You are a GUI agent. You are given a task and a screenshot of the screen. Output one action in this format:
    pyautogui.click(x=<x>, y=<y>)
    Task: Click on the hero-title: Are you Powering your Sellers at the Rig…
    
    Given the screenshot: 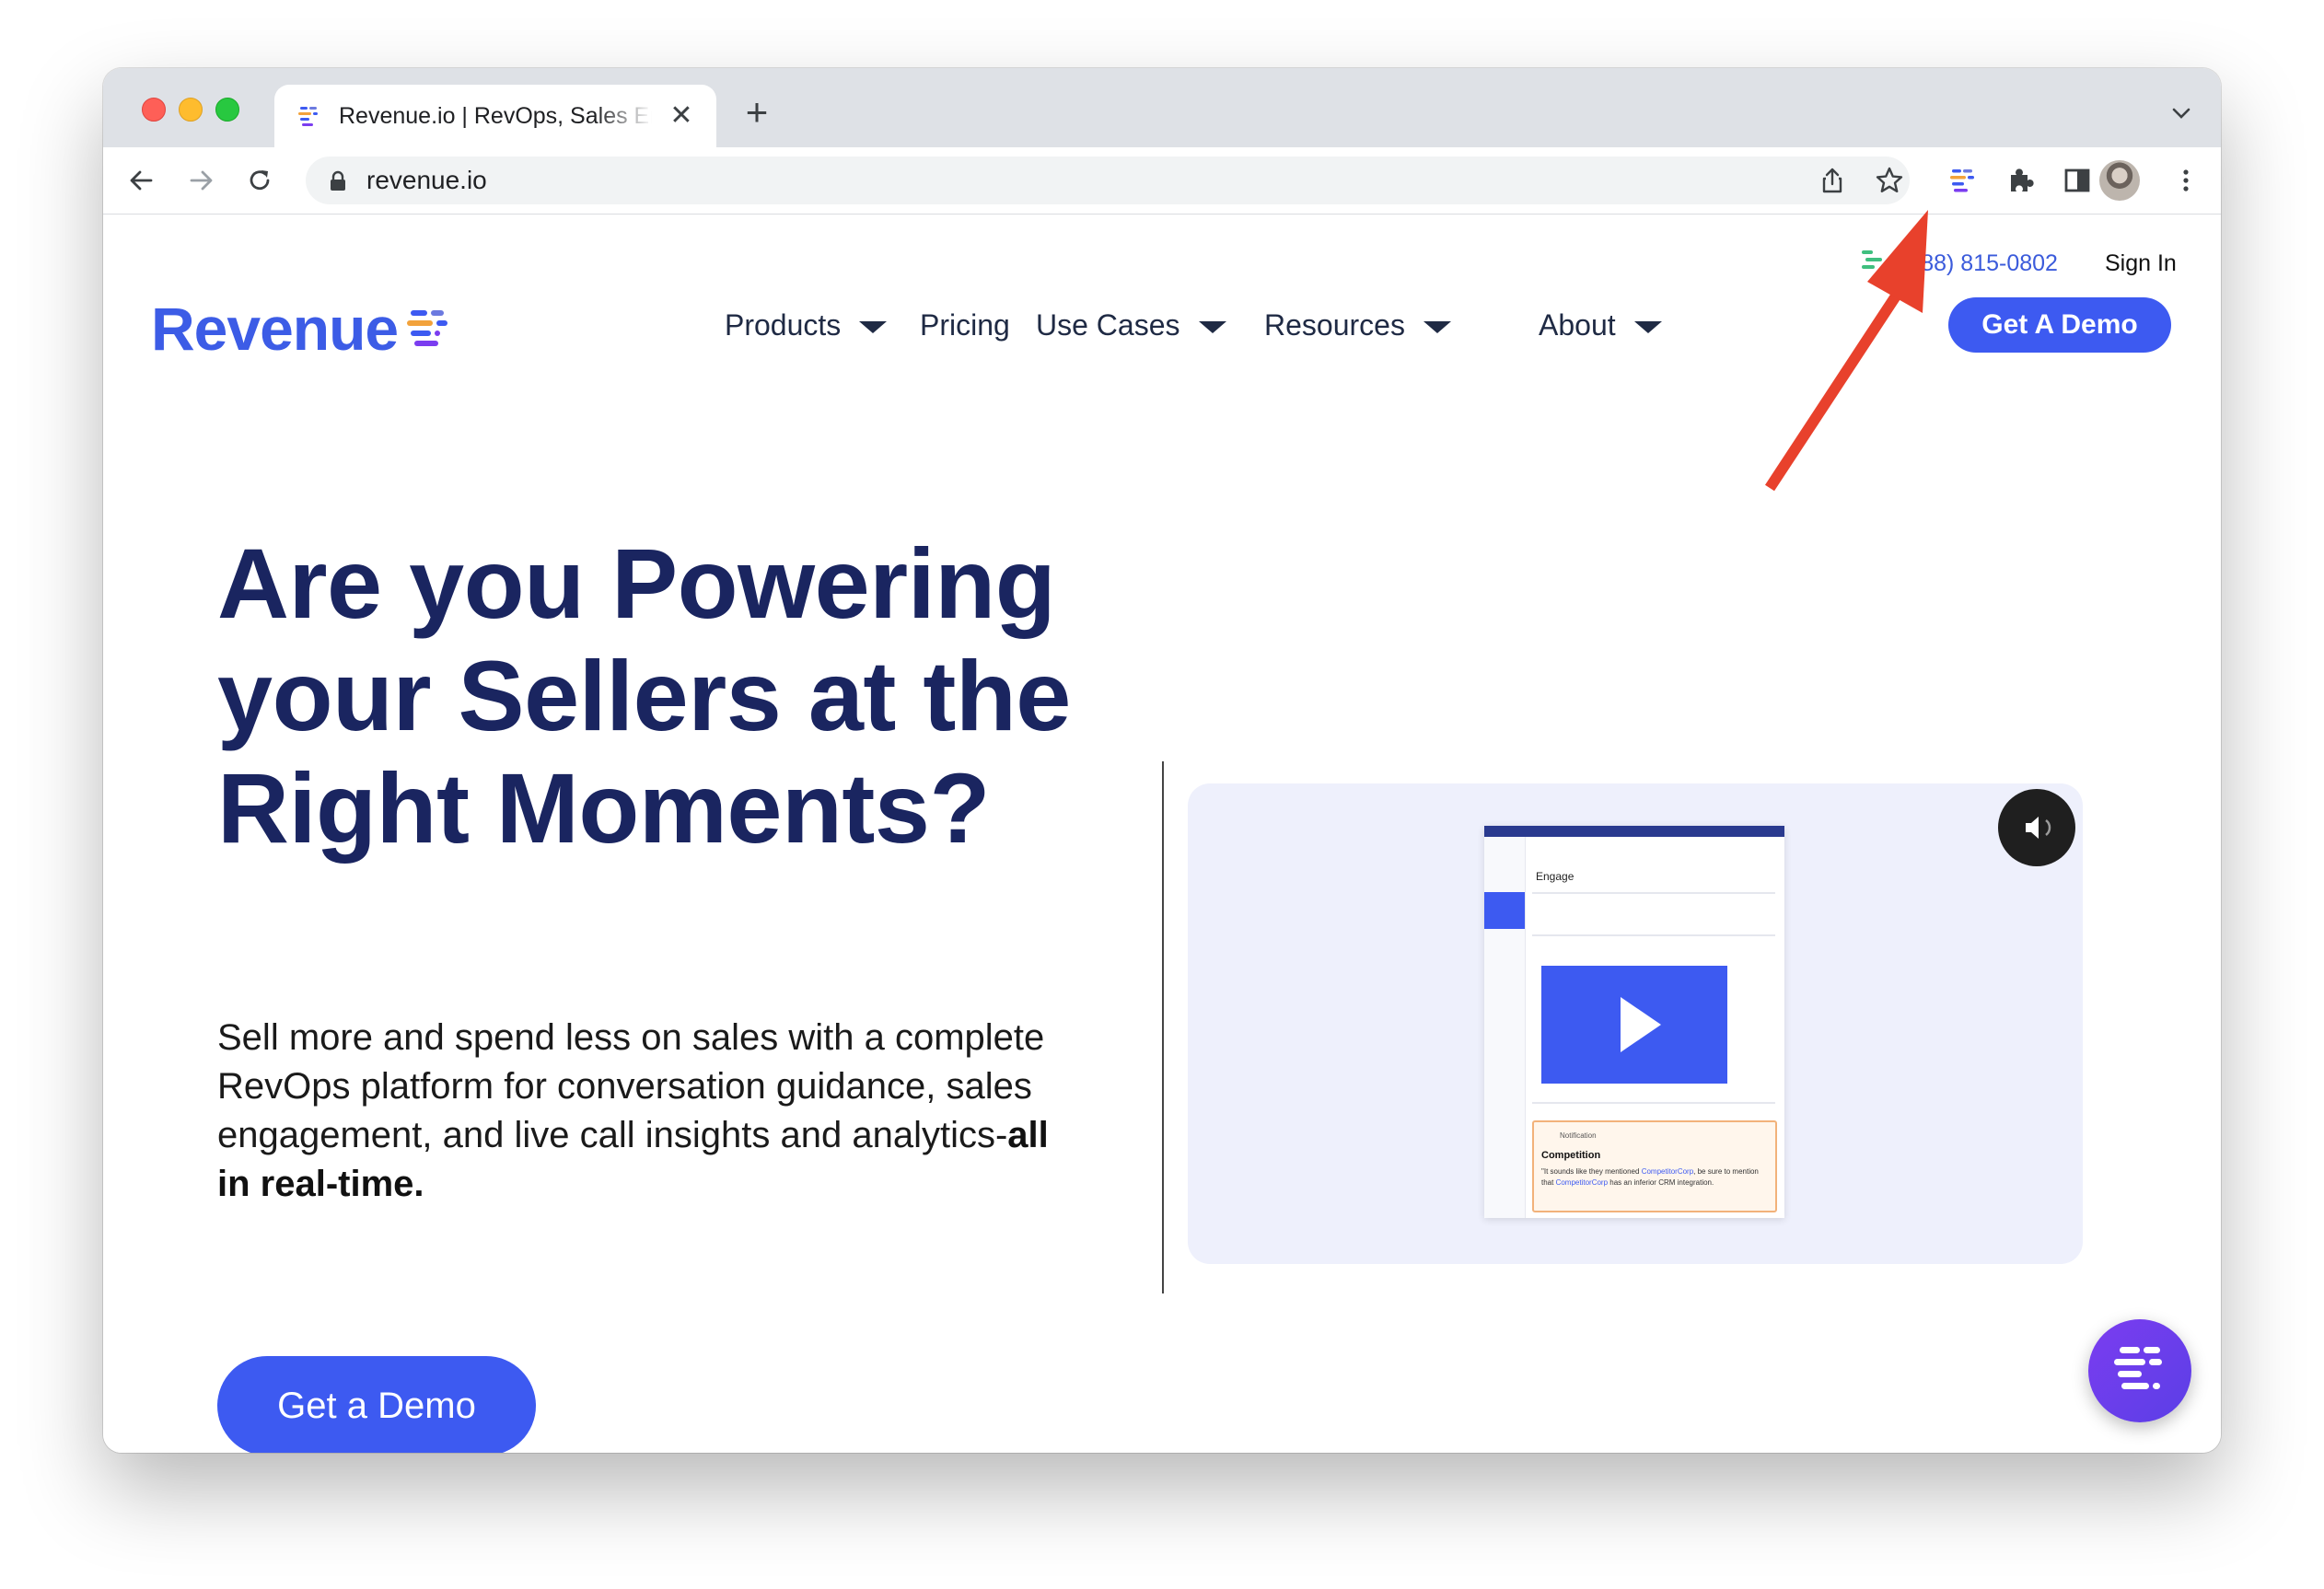 What is the action you would take?
    pyautogui.click(x=644, y=696)
    